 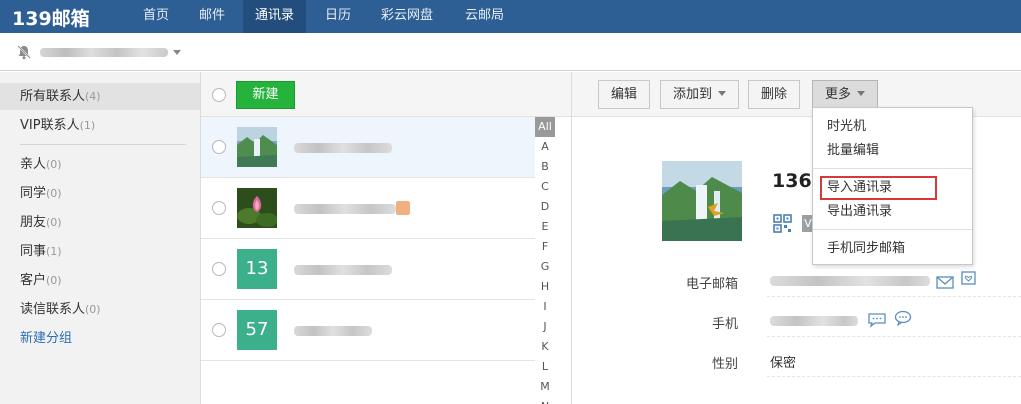 What do you see at coordinates (545, 400) in the screenshot?
I see `alpha-letter: N` at bounding box center [545, 400].